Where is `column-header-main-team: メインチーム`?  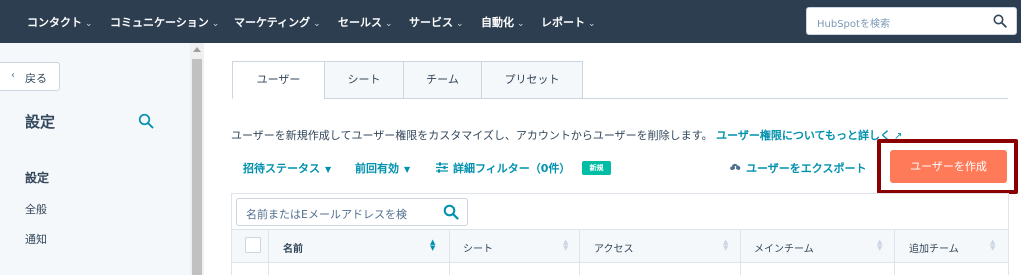 column-header-main-team: メインチーム is located at coordinates (784, 247).